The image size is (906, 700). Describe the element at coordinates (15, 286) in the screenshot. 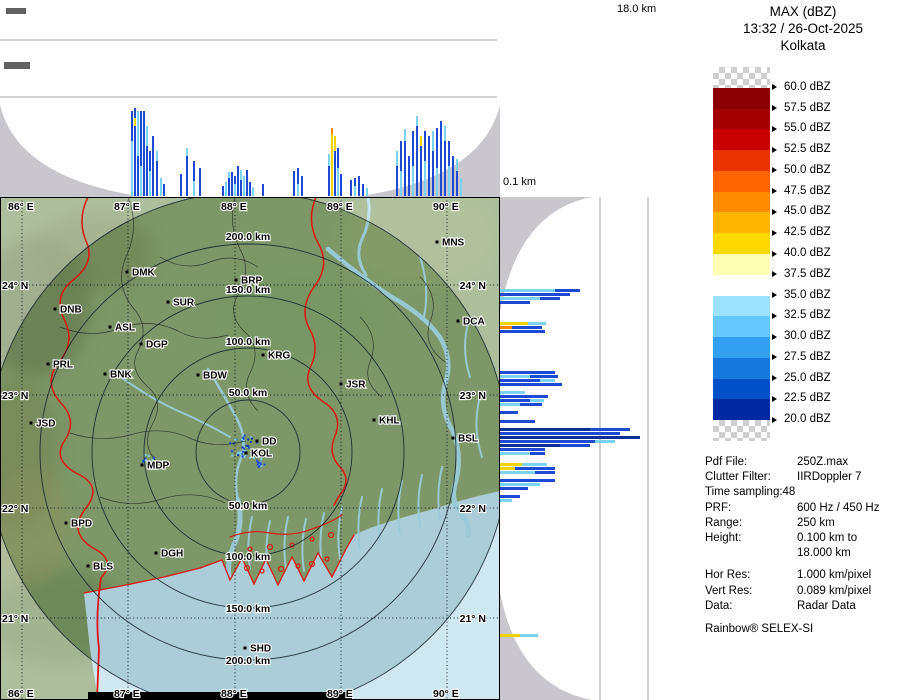

I see `grid-label: 24° N` at that location.